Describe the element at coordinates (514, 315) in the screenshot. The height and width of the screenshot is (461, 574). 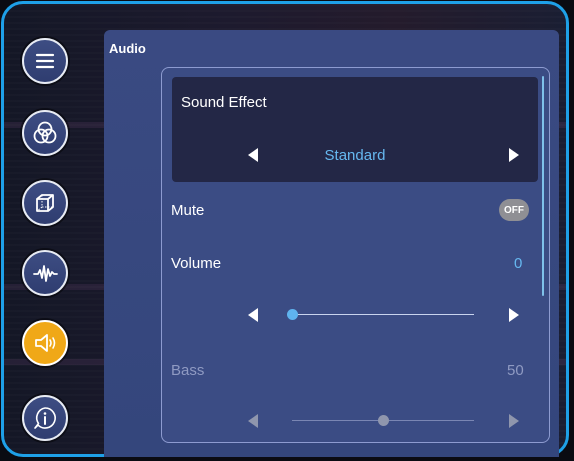
I see `volume-increase-arrow-icon` at that location.